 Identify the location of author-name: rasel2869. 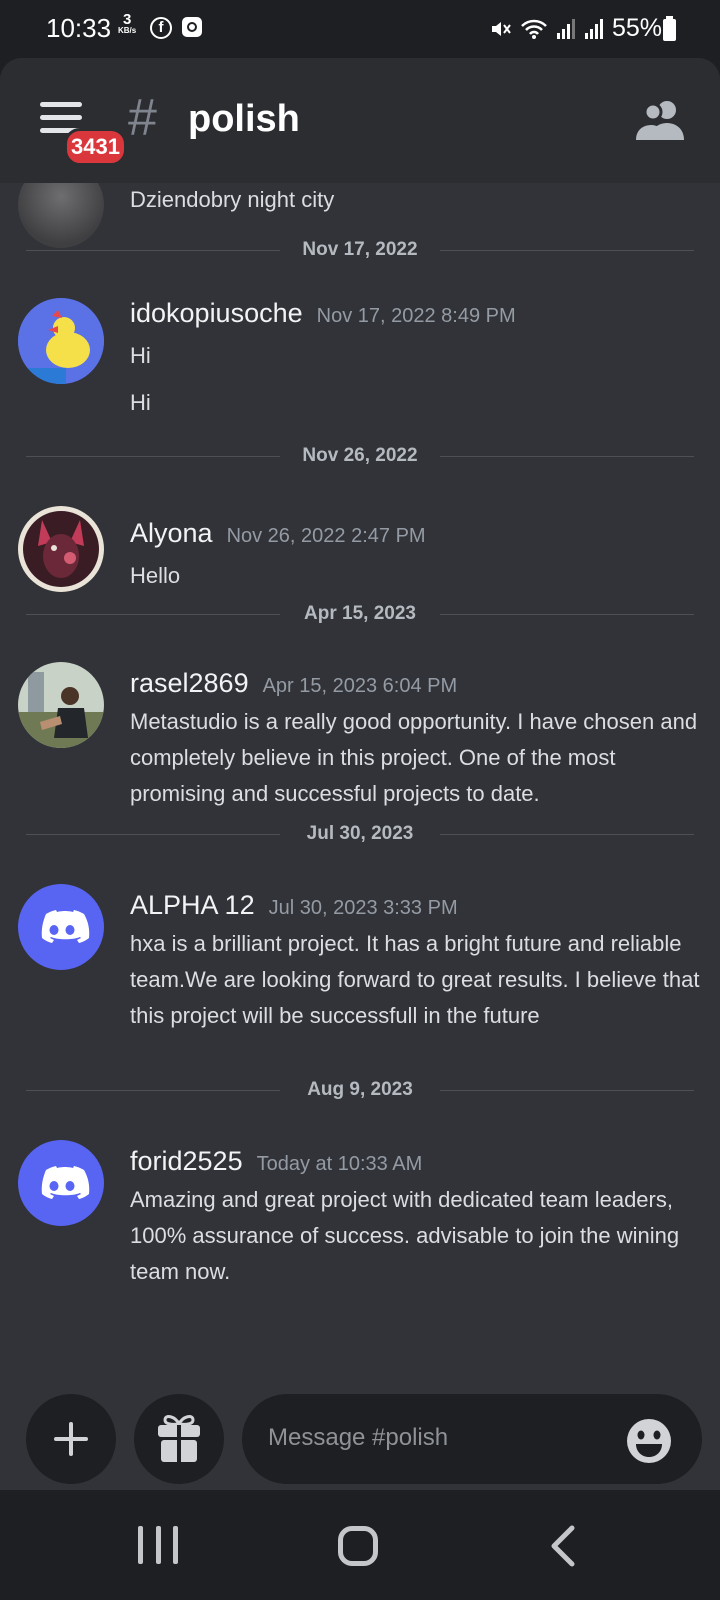
(189, 683).